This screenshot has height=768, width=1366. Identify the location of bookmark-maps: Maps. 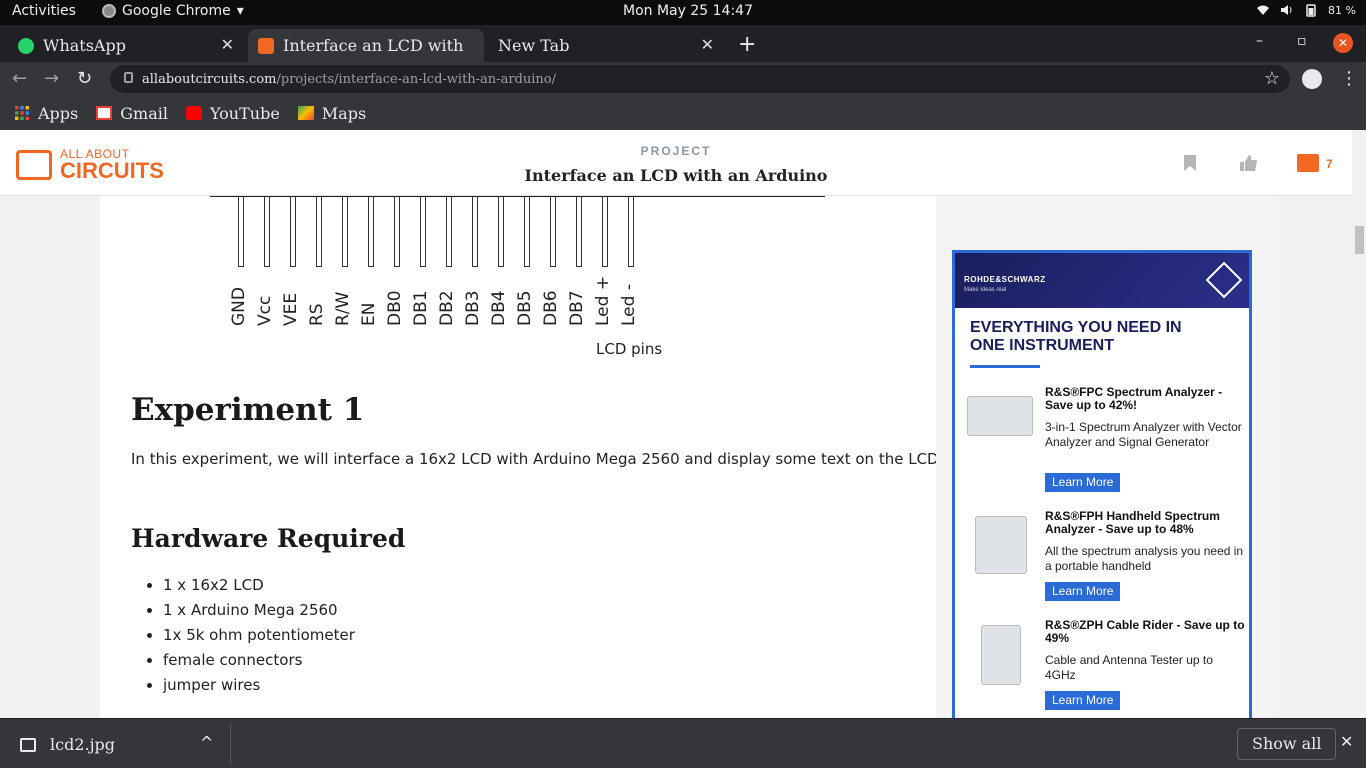
(331, 113).